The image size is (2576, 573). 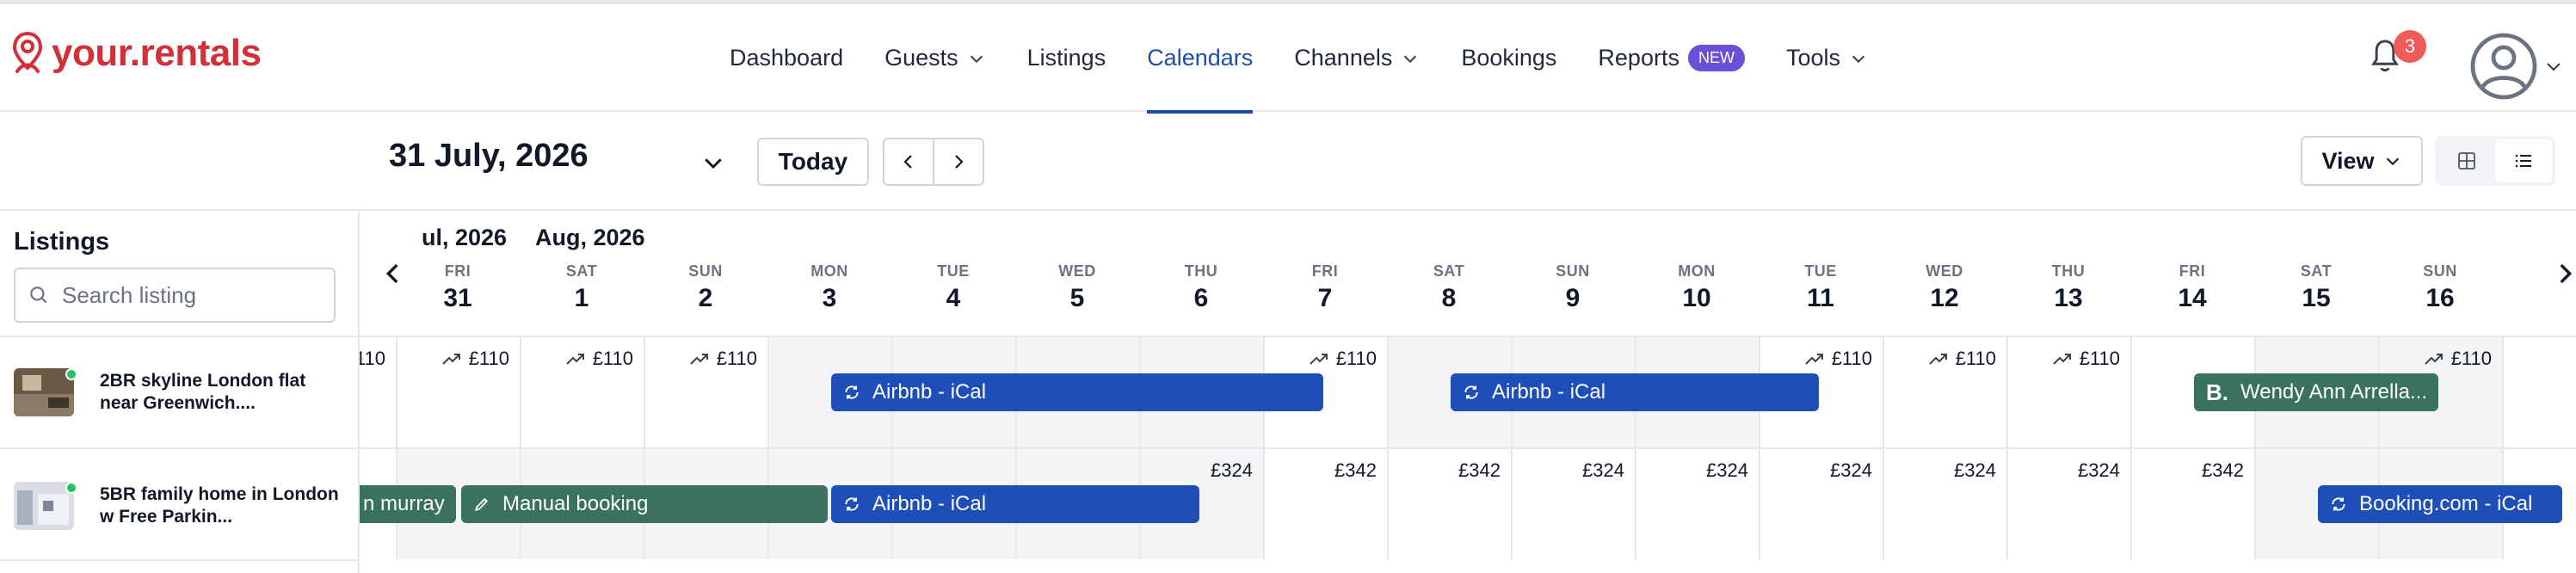 What do you see at coordinates (2504, 66) in the screenshot?
I see `user-avatar-icon` at bounding box center [2504, 66].